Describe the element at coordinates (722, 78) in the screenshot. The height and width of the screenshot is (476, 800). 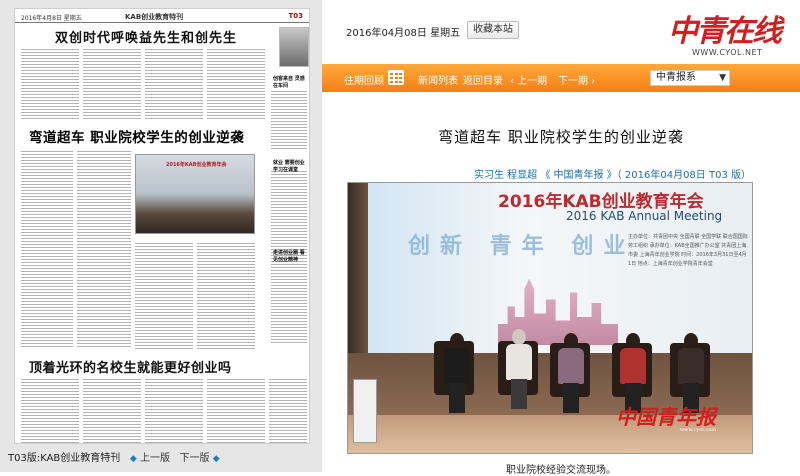
I see `chevron-down-icon: ▼` at that location.